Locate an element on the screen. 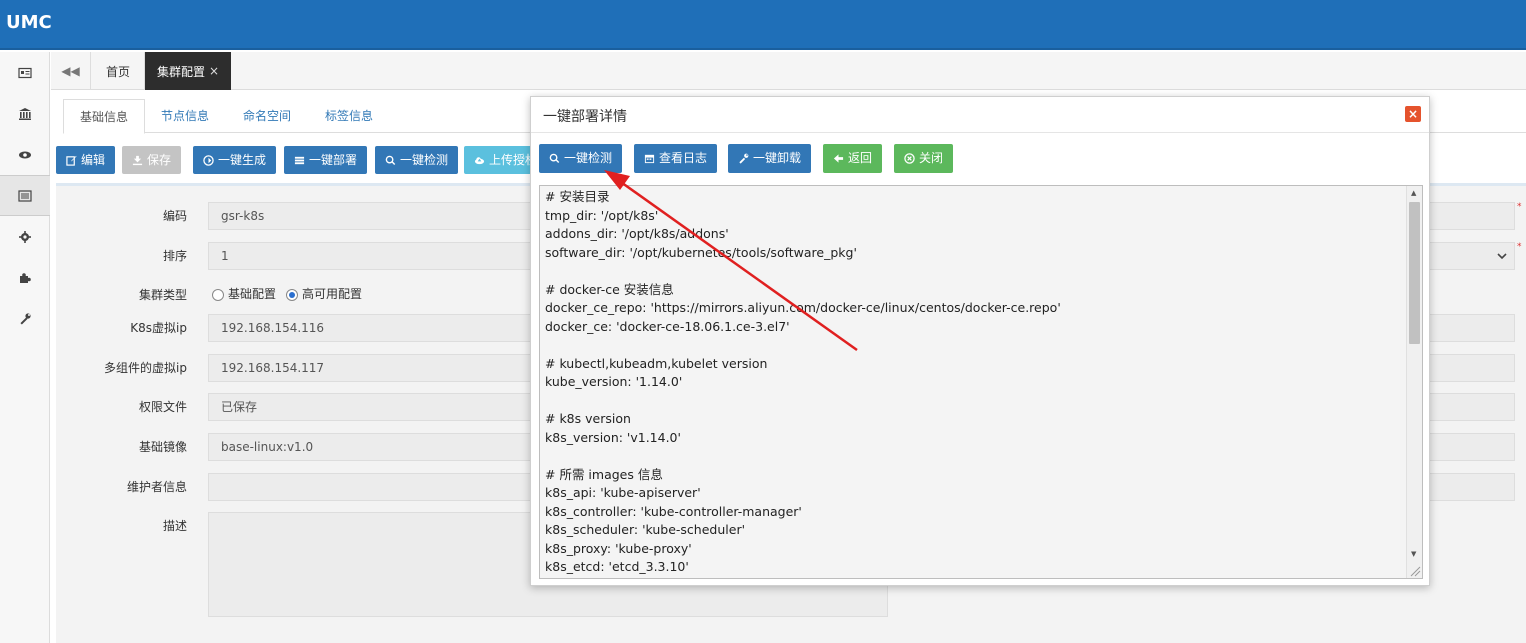 Image resolution: width=1526 pixels, height=643 pixels. modal-close-button: 关闭 is located at coordinates (924, 158).